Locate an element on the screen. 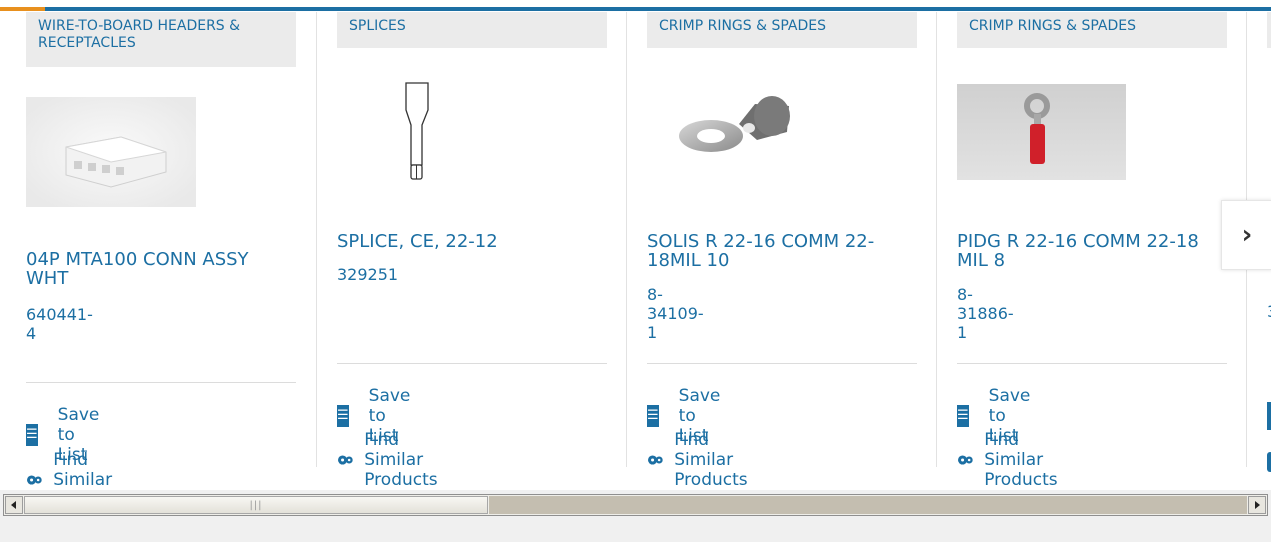 This screenshot has width=1271, height=542. product-image-ring-terminal is located at coordinates (742, 129).